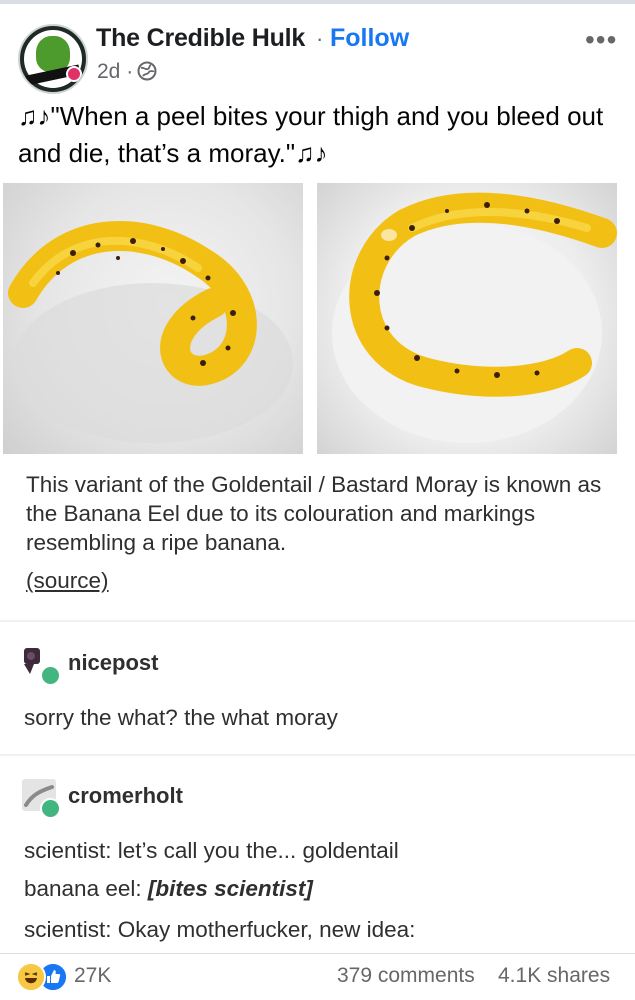  I want to click on more-options-icon: •••, so click(601, 40).